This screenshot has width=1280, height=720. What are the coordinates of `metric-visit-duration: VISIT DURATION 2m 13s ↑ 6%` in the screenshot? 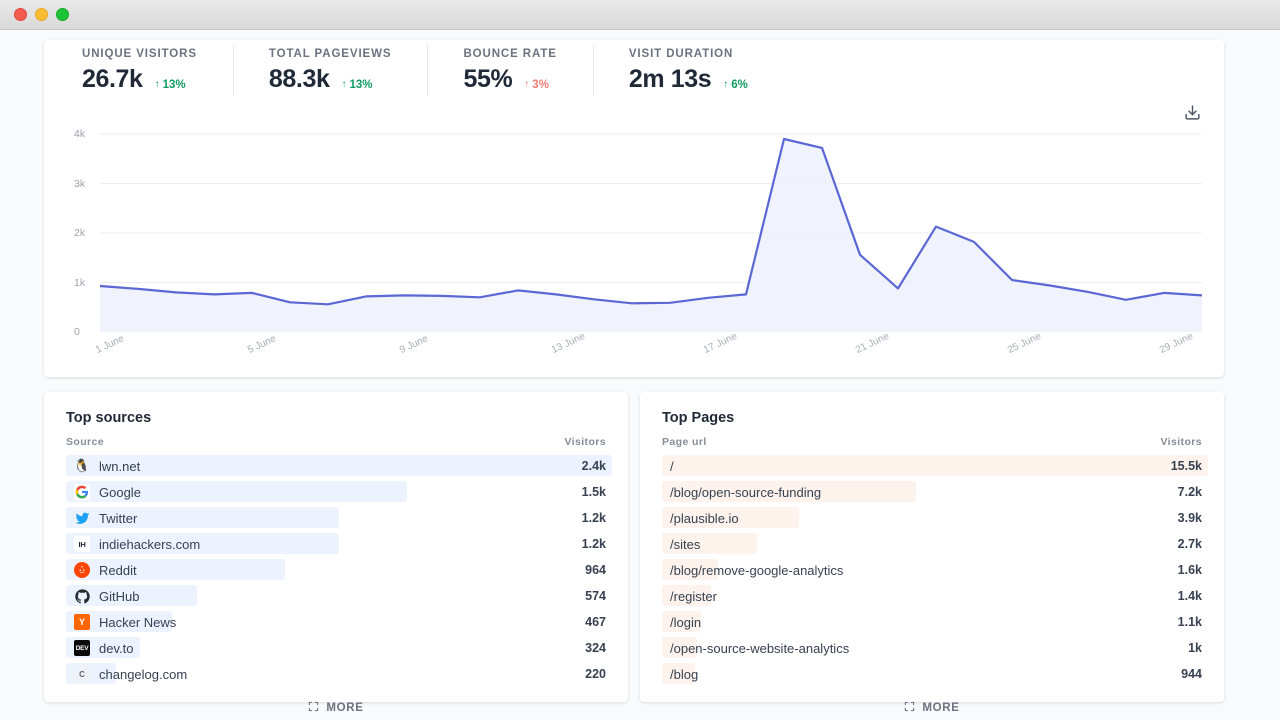 It's located at (688, 71).